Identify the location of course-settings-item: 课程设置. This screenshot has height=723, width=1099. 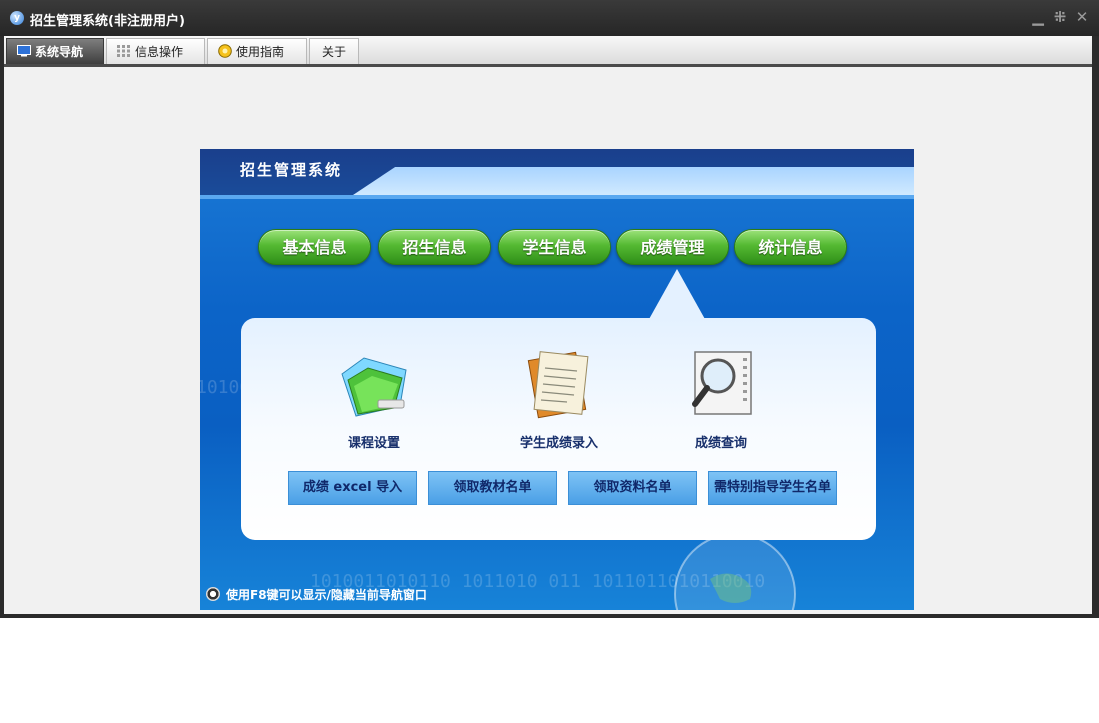
(374, 397).